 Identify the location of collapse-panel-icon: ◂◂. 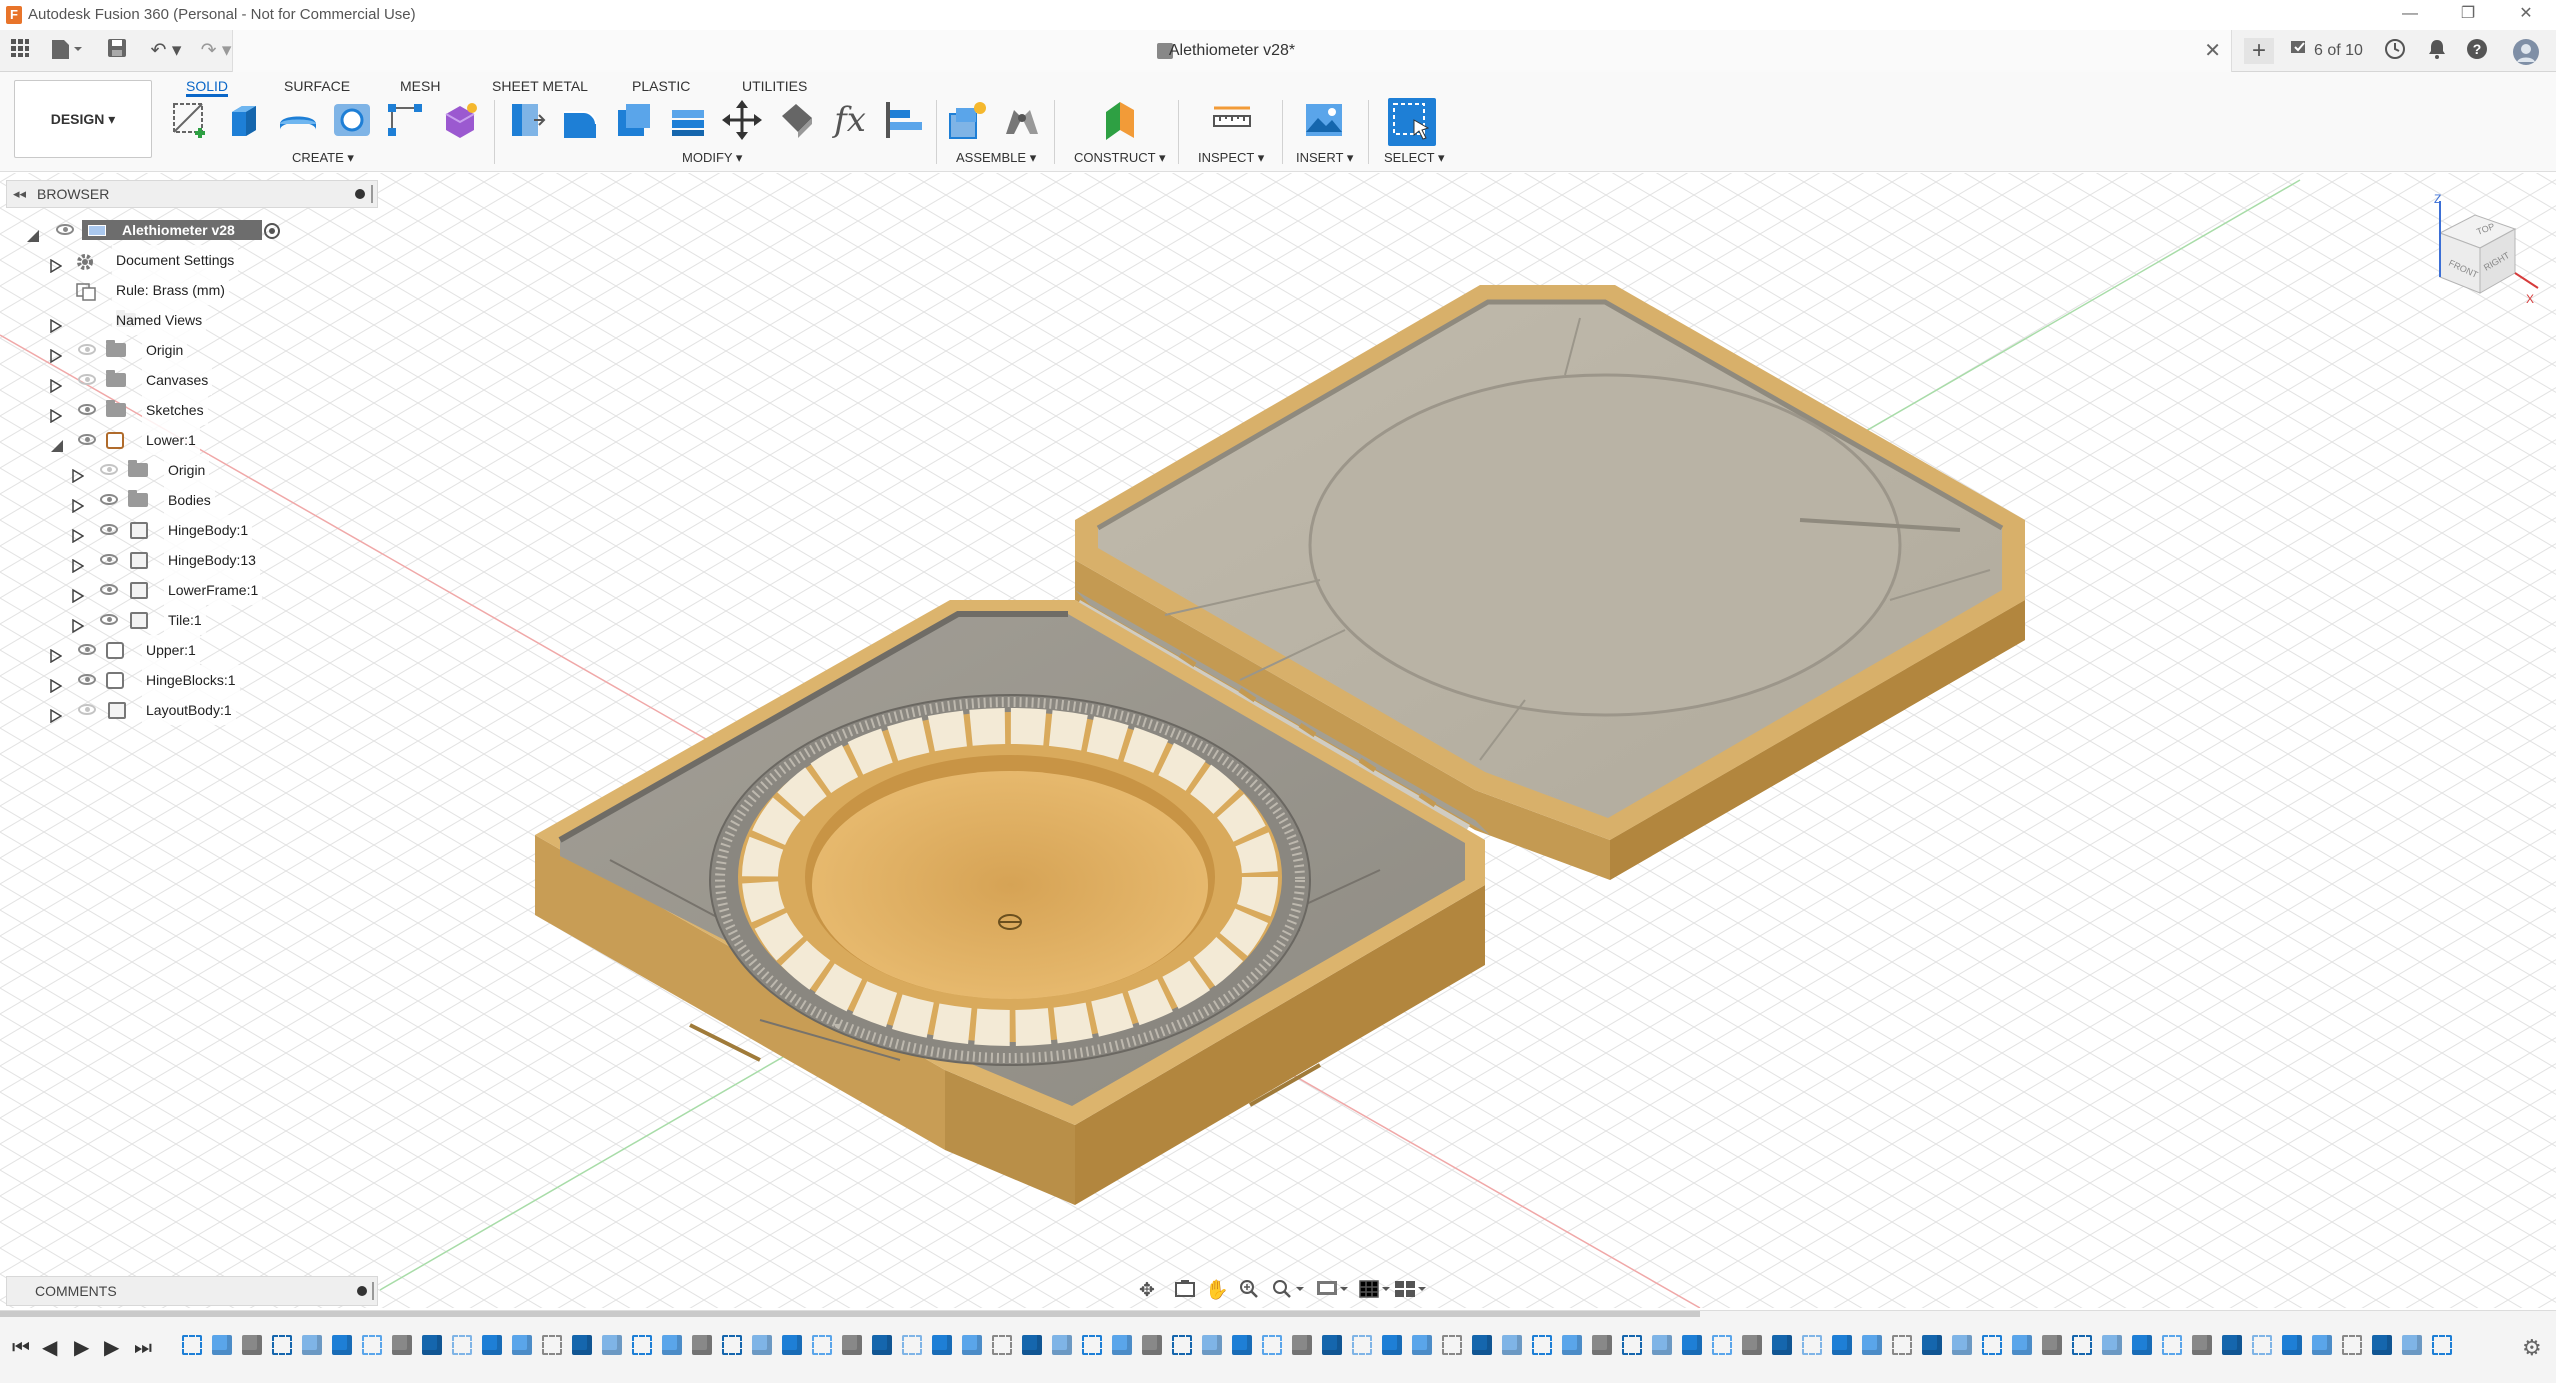
(19, 194).